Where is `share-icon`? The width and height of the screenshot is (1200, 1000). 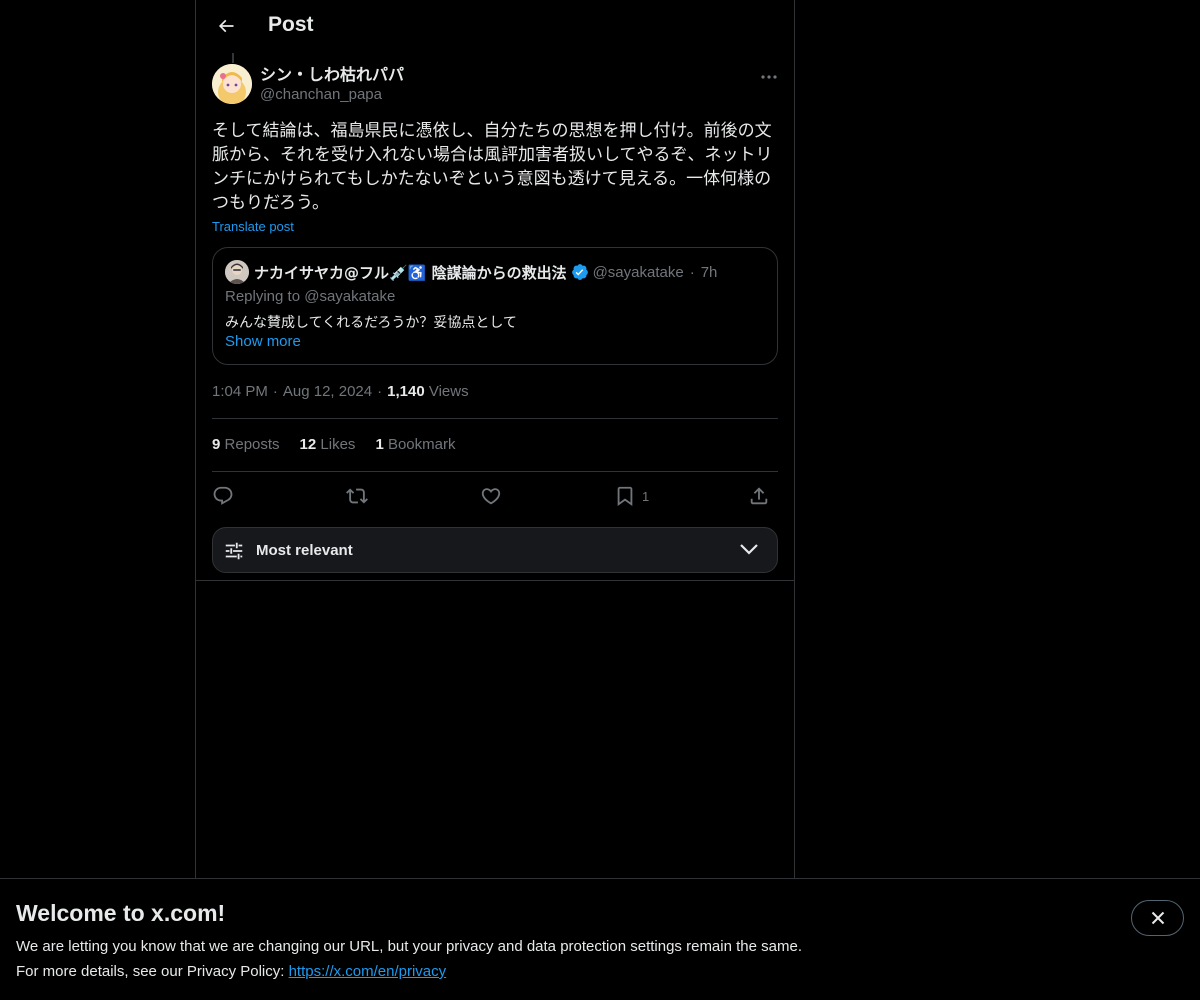 share-icon is located at coordinates (759, 496).